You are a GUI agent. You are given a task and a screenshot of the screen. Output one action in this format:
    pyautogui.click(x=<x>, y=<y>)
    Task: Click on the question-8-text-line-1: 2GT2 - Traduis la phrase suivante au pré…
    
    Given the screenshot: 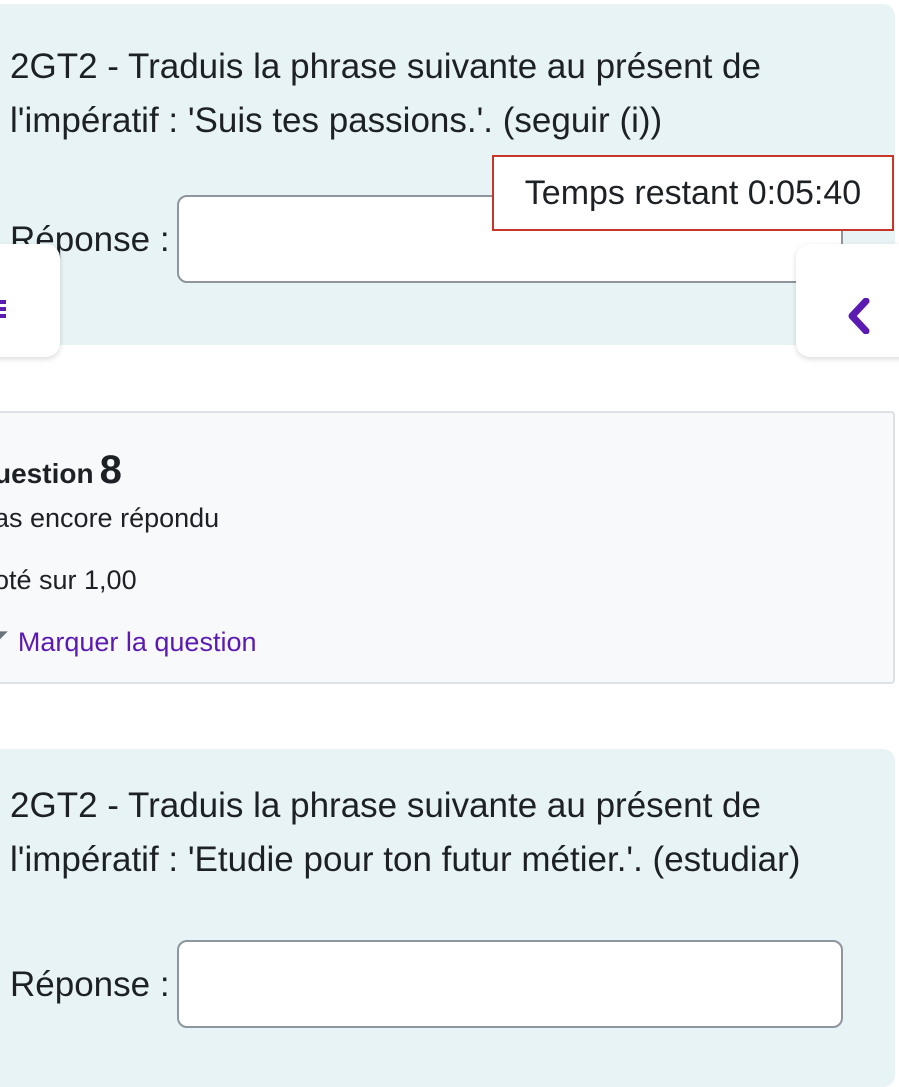 What is the action you would take?
    pyautogui.click(x=385, y=805)
    